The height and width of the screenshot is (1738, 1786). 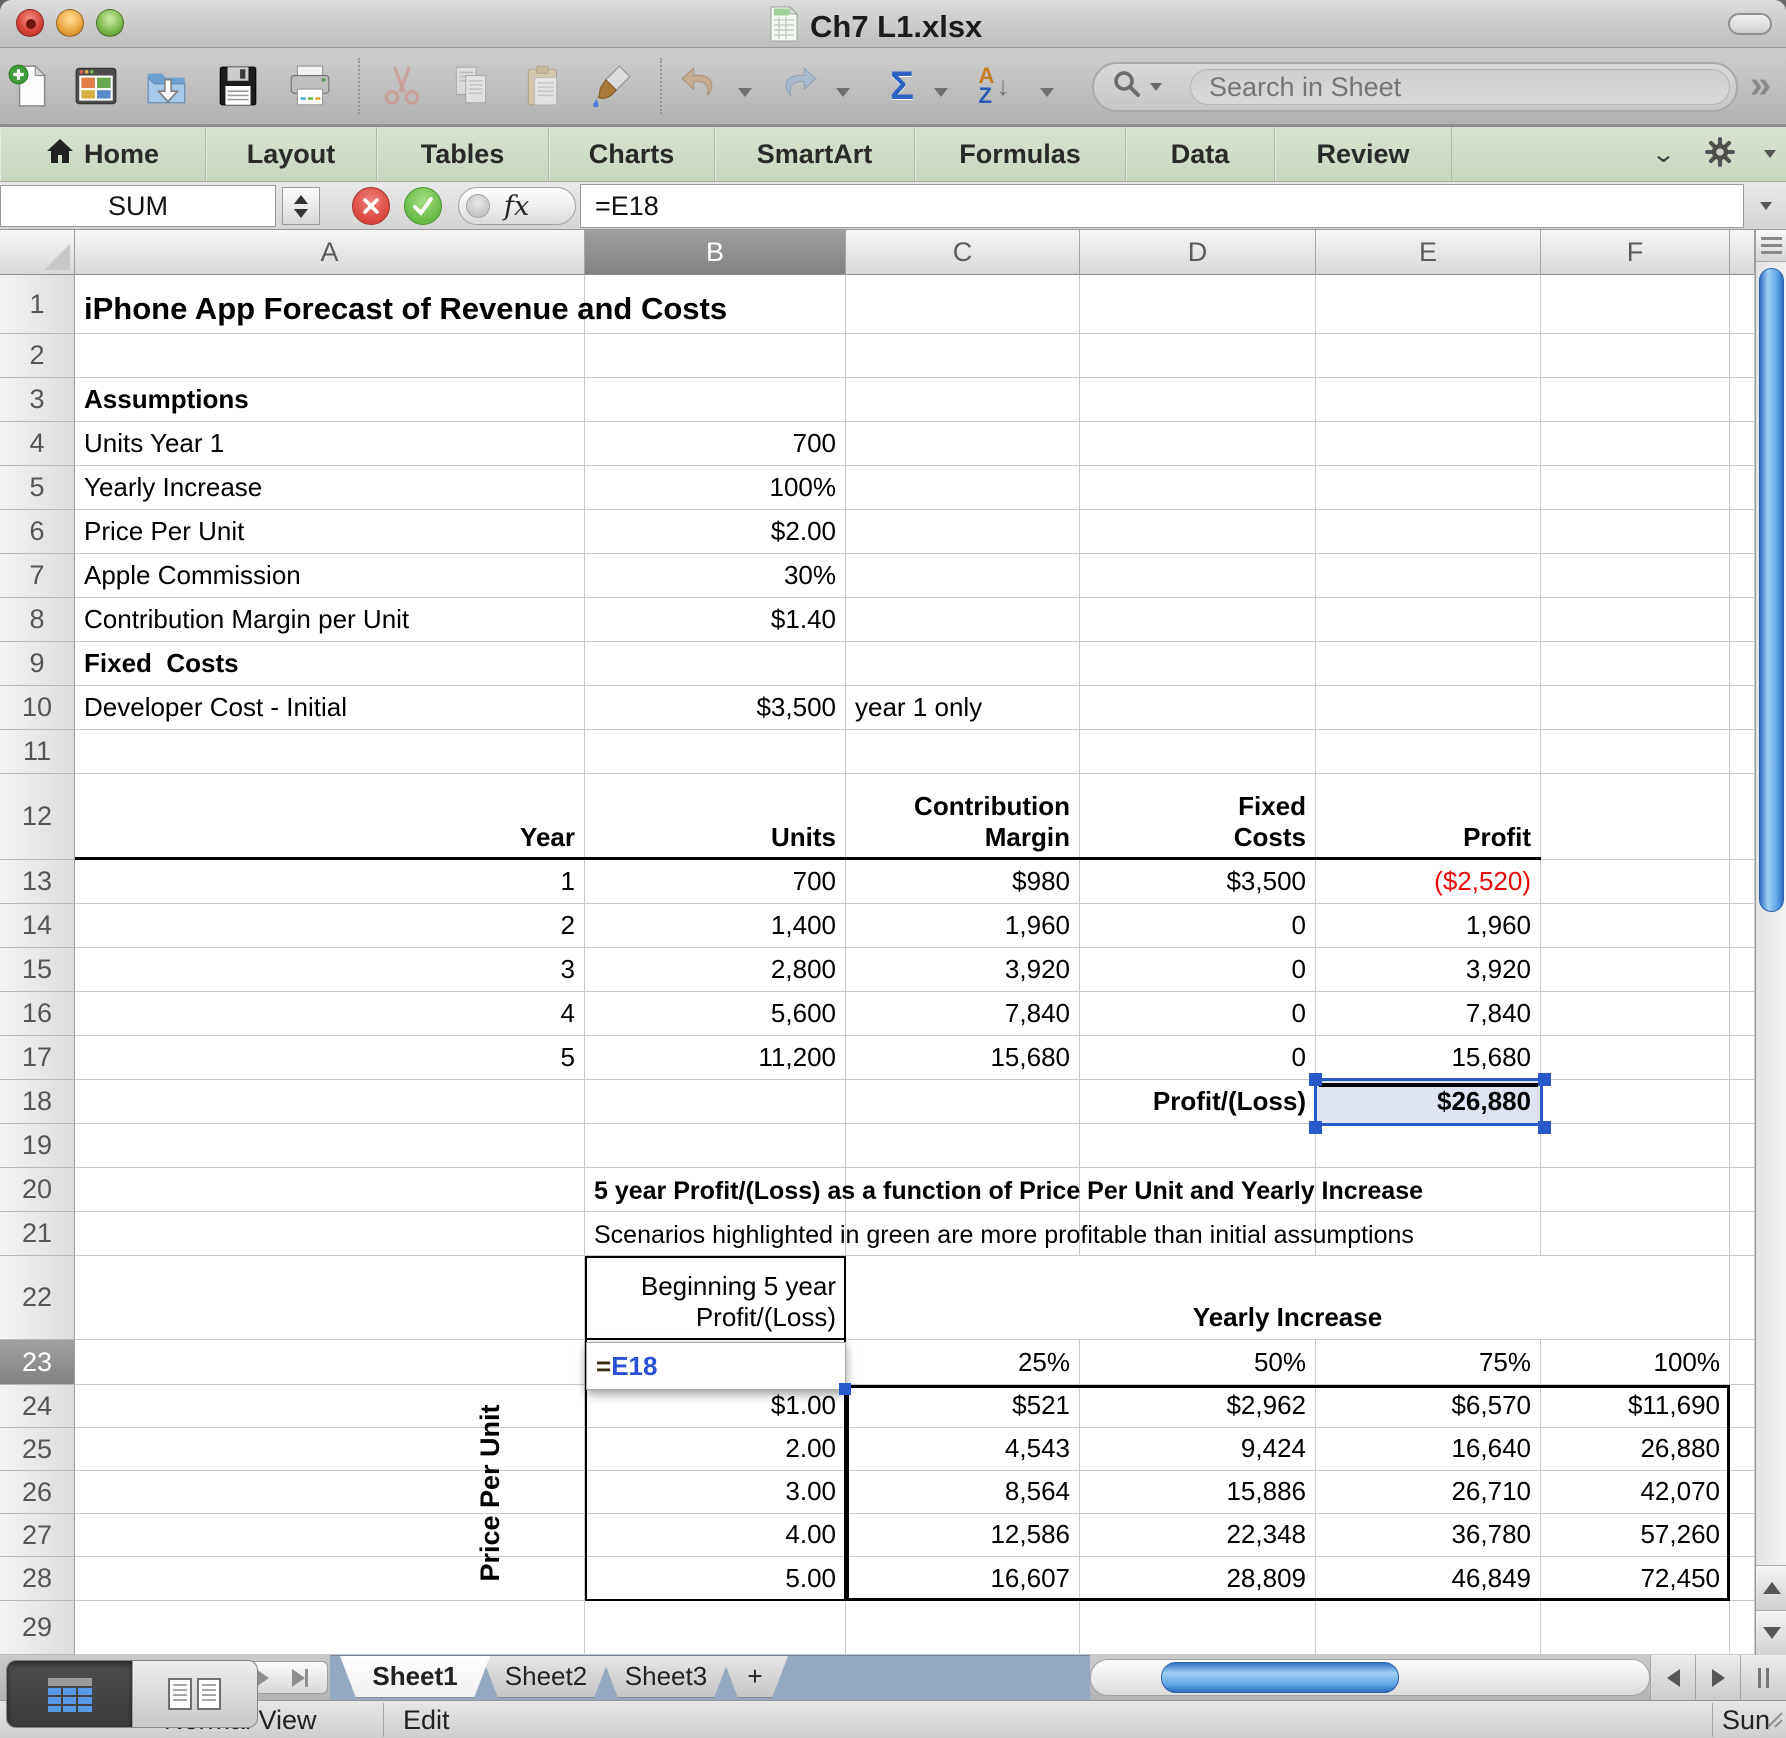 What do you see at coordinates (1742, 1535) in the screenshot?
I see `cell-G27` at bounding box center [1742, 1535].